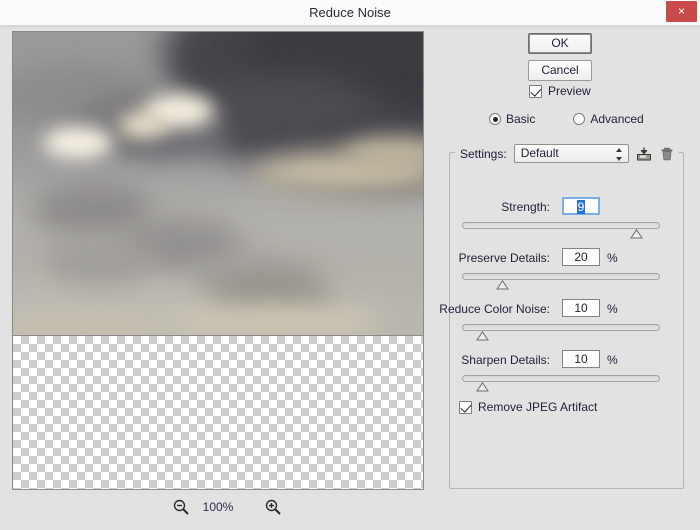 This screenshot has height=530, width=700. I want to click on slider-preserve-details-header: Preserve Details: 20 %, so click(566, 259).